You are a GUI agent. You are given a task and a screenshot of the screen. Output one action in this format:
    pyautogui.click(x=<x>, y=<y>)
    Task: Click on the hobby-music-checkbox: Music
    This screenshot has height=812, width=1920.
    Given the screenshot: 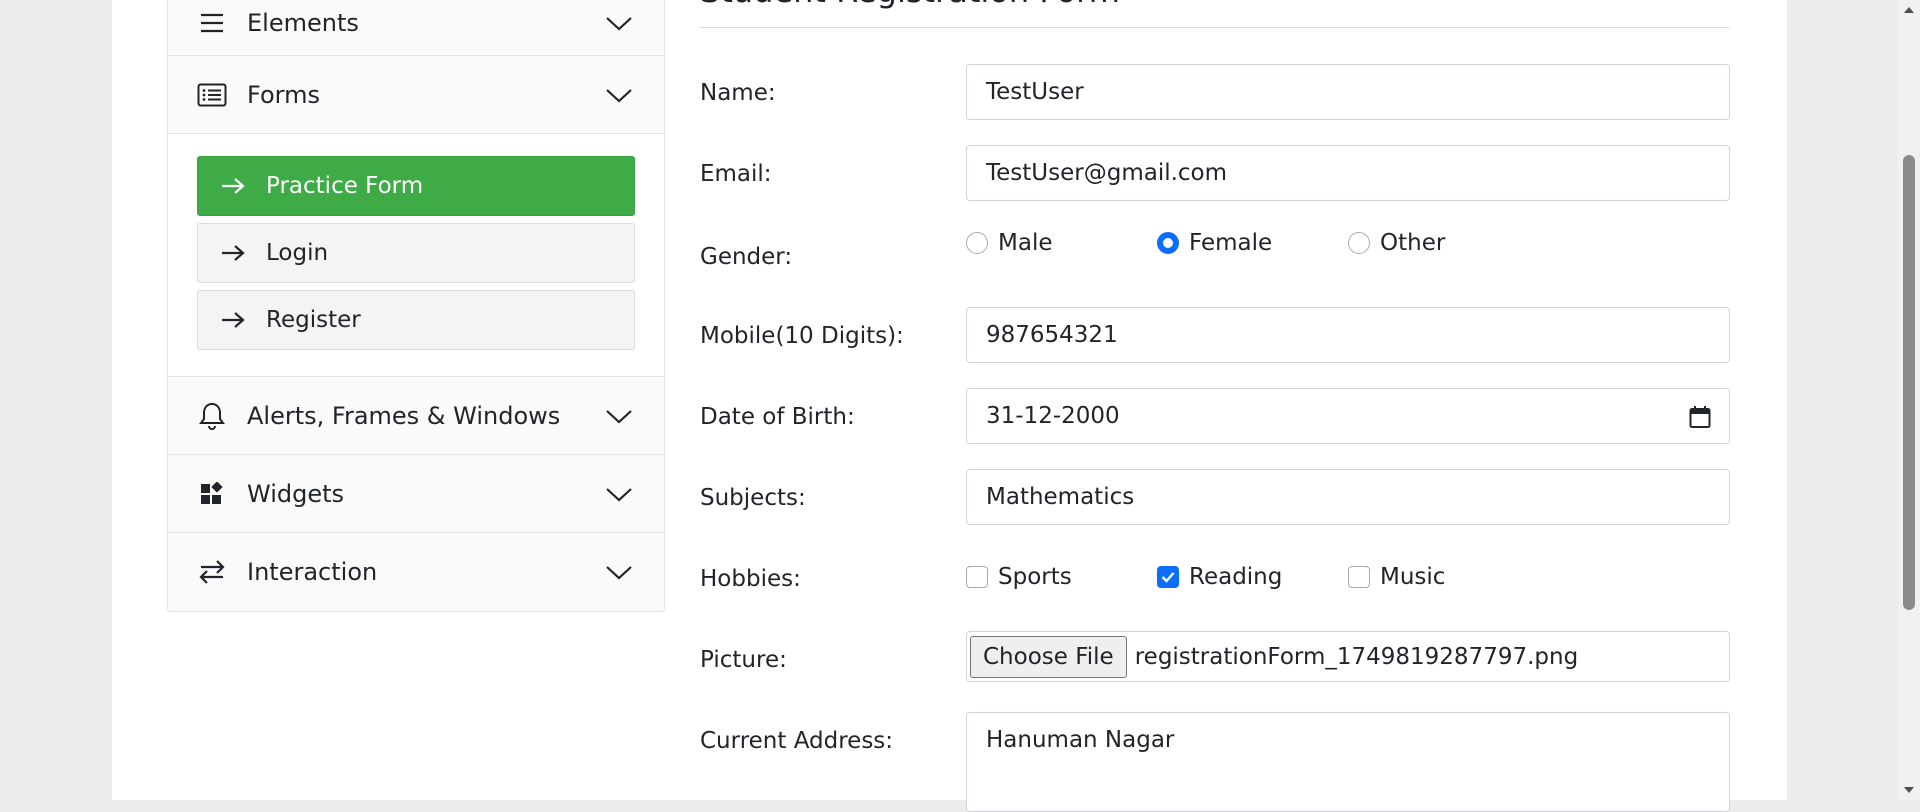 What is the action you would take?
    pyautogui.click(x=1396, y=577)
    